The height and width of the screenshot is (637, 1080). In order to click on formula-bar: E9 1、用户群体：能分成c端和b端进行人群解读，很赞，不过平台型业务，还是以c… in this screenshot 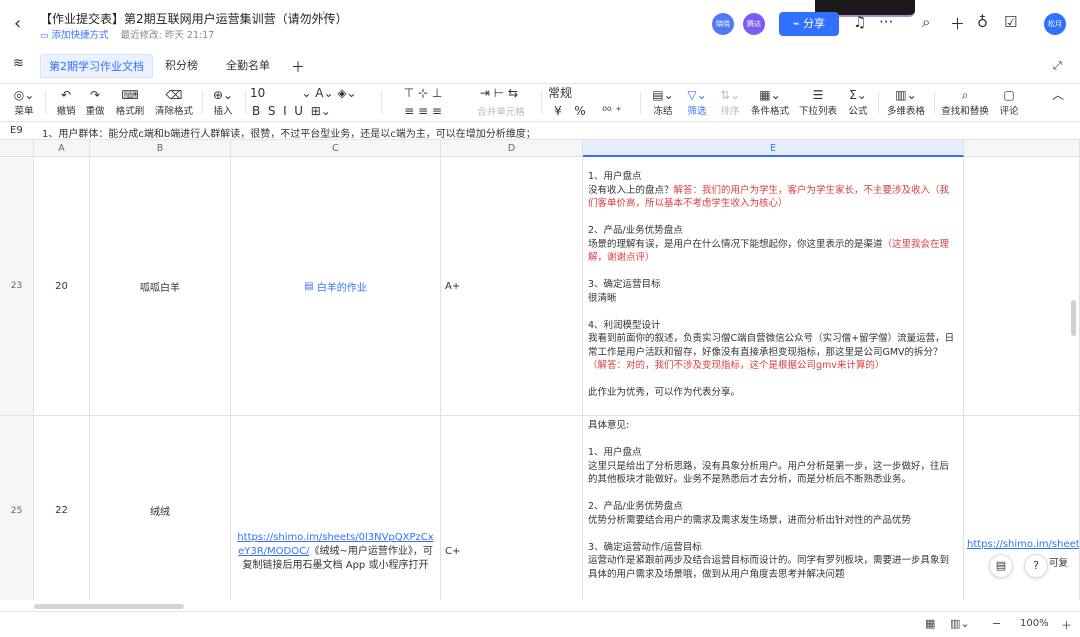, I will do `click(540, 131)`.